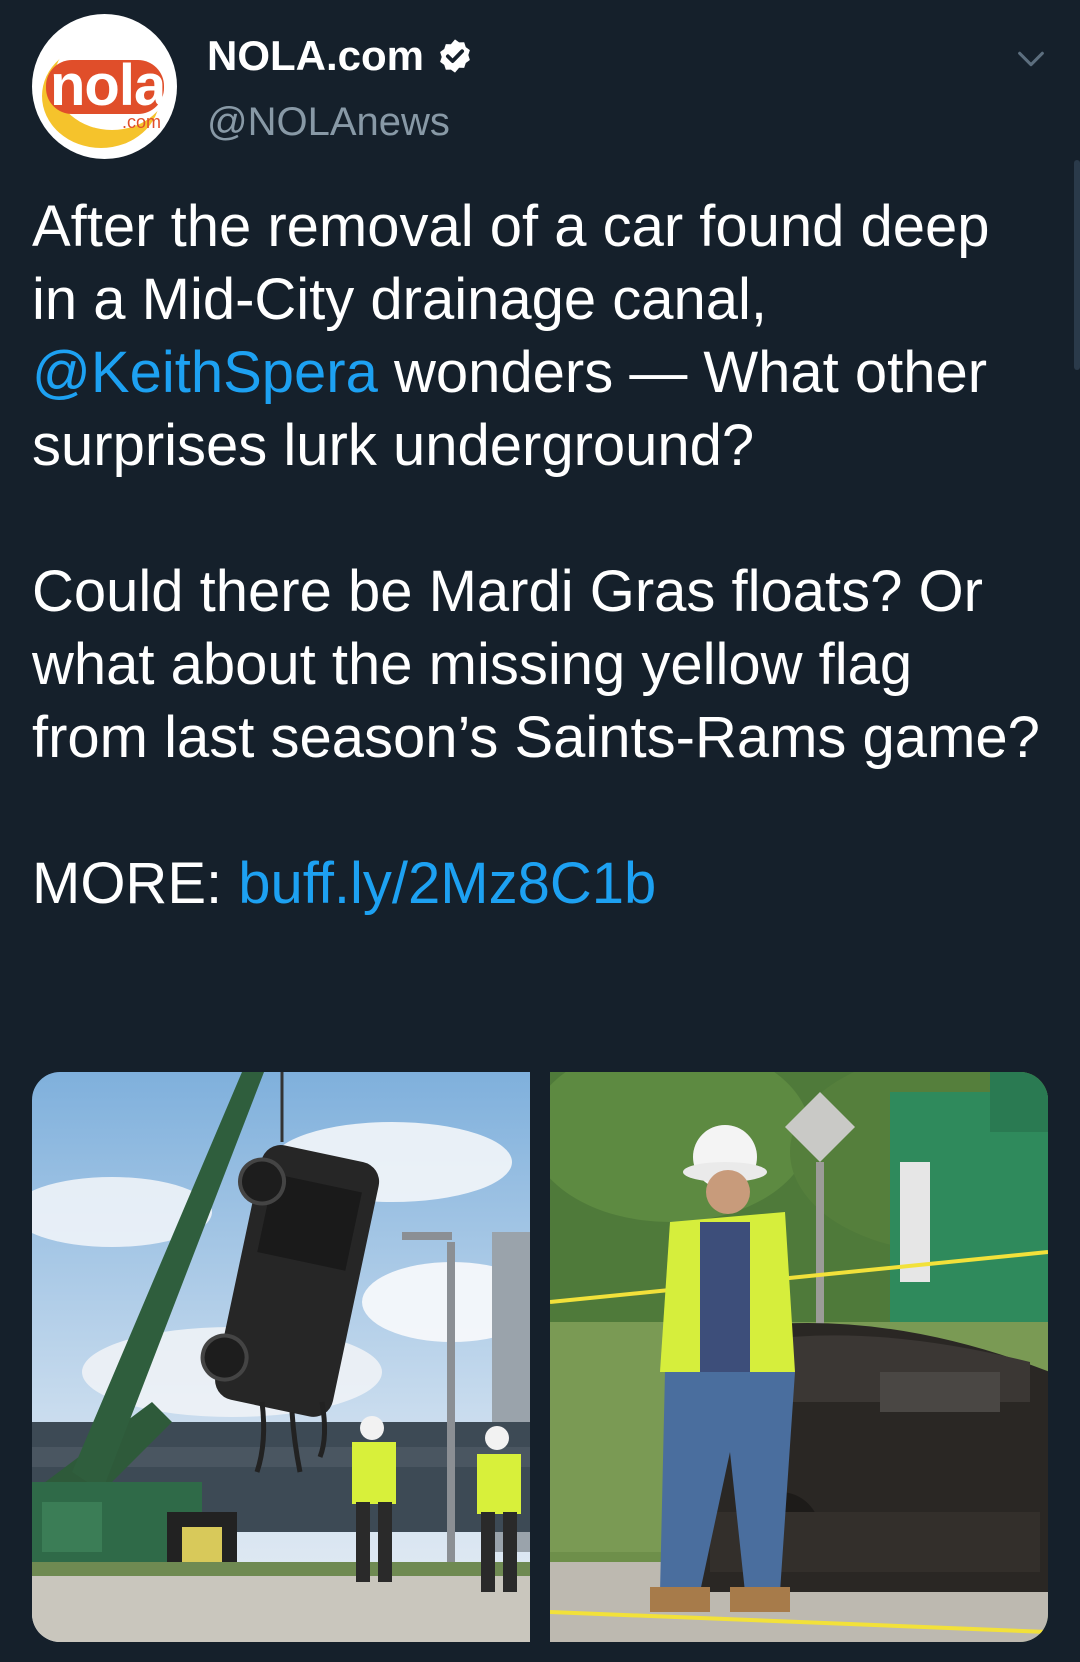 The height and width of the screenshot is (1662, 1080). I want to click on article-link: buff.ly/2Mz8C1b, so click(447, 883).